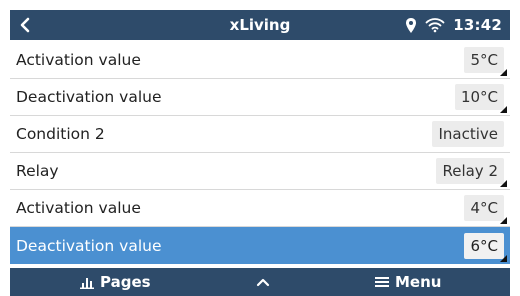 The image size is (520, 296). I want to click on menu-label: Menu, so click(418, 282).